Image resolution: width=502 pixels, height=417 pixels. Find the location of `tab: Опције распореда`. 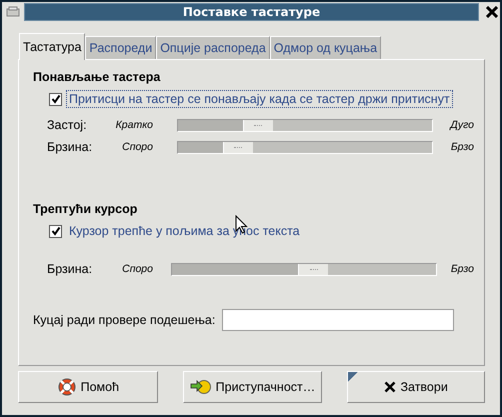

tab: Опције распореда is located at coordinates (213, 47).